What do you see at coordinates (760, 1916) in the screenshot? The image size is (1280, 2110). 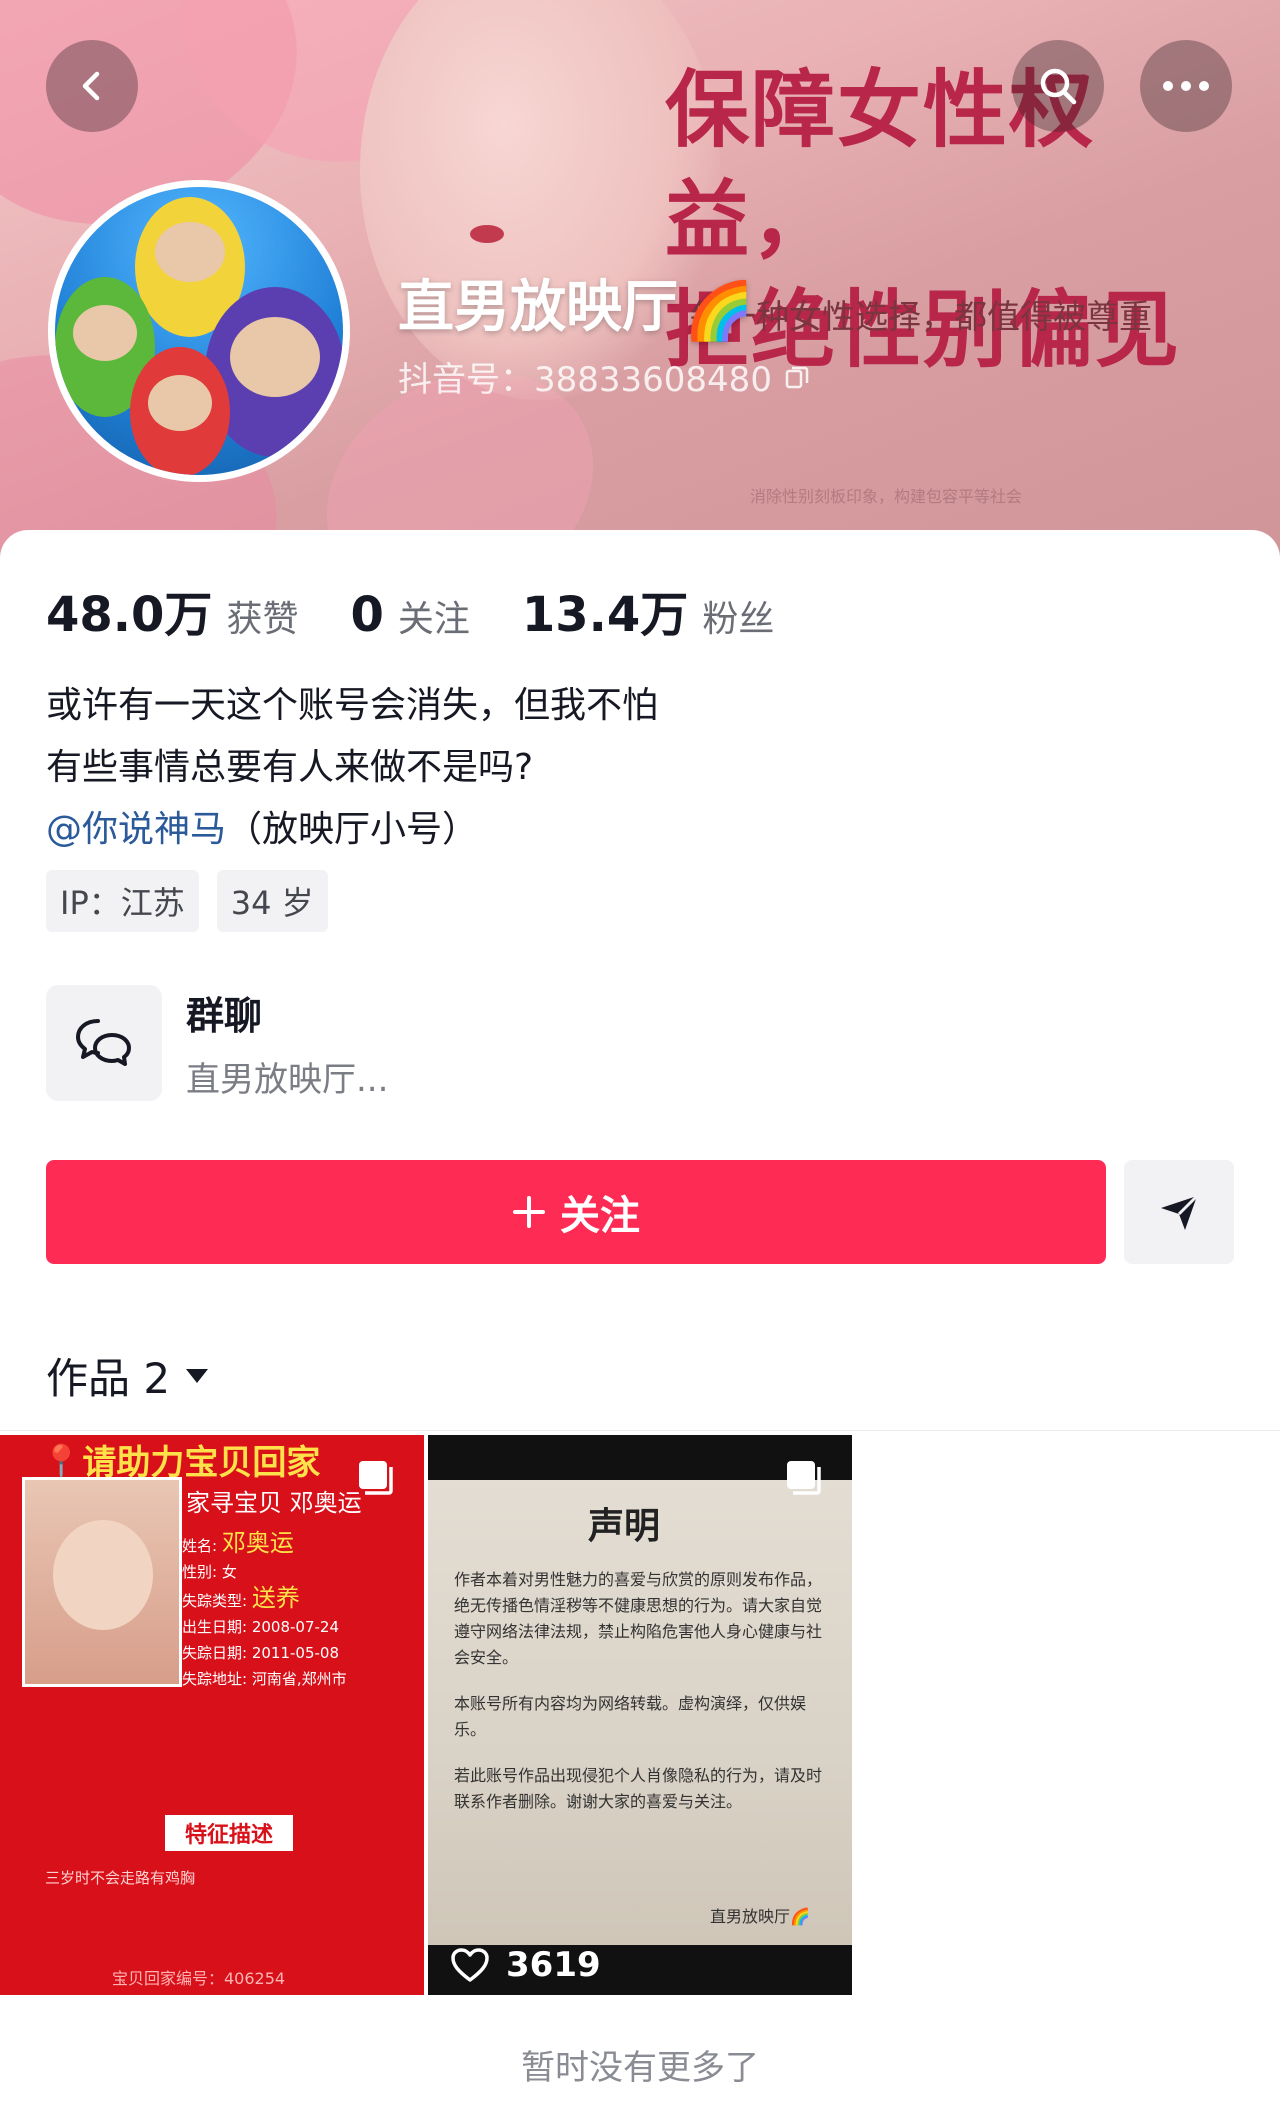 I see `statement-signature: 直男放映厅🌈` at bounding box center [760, 1916].